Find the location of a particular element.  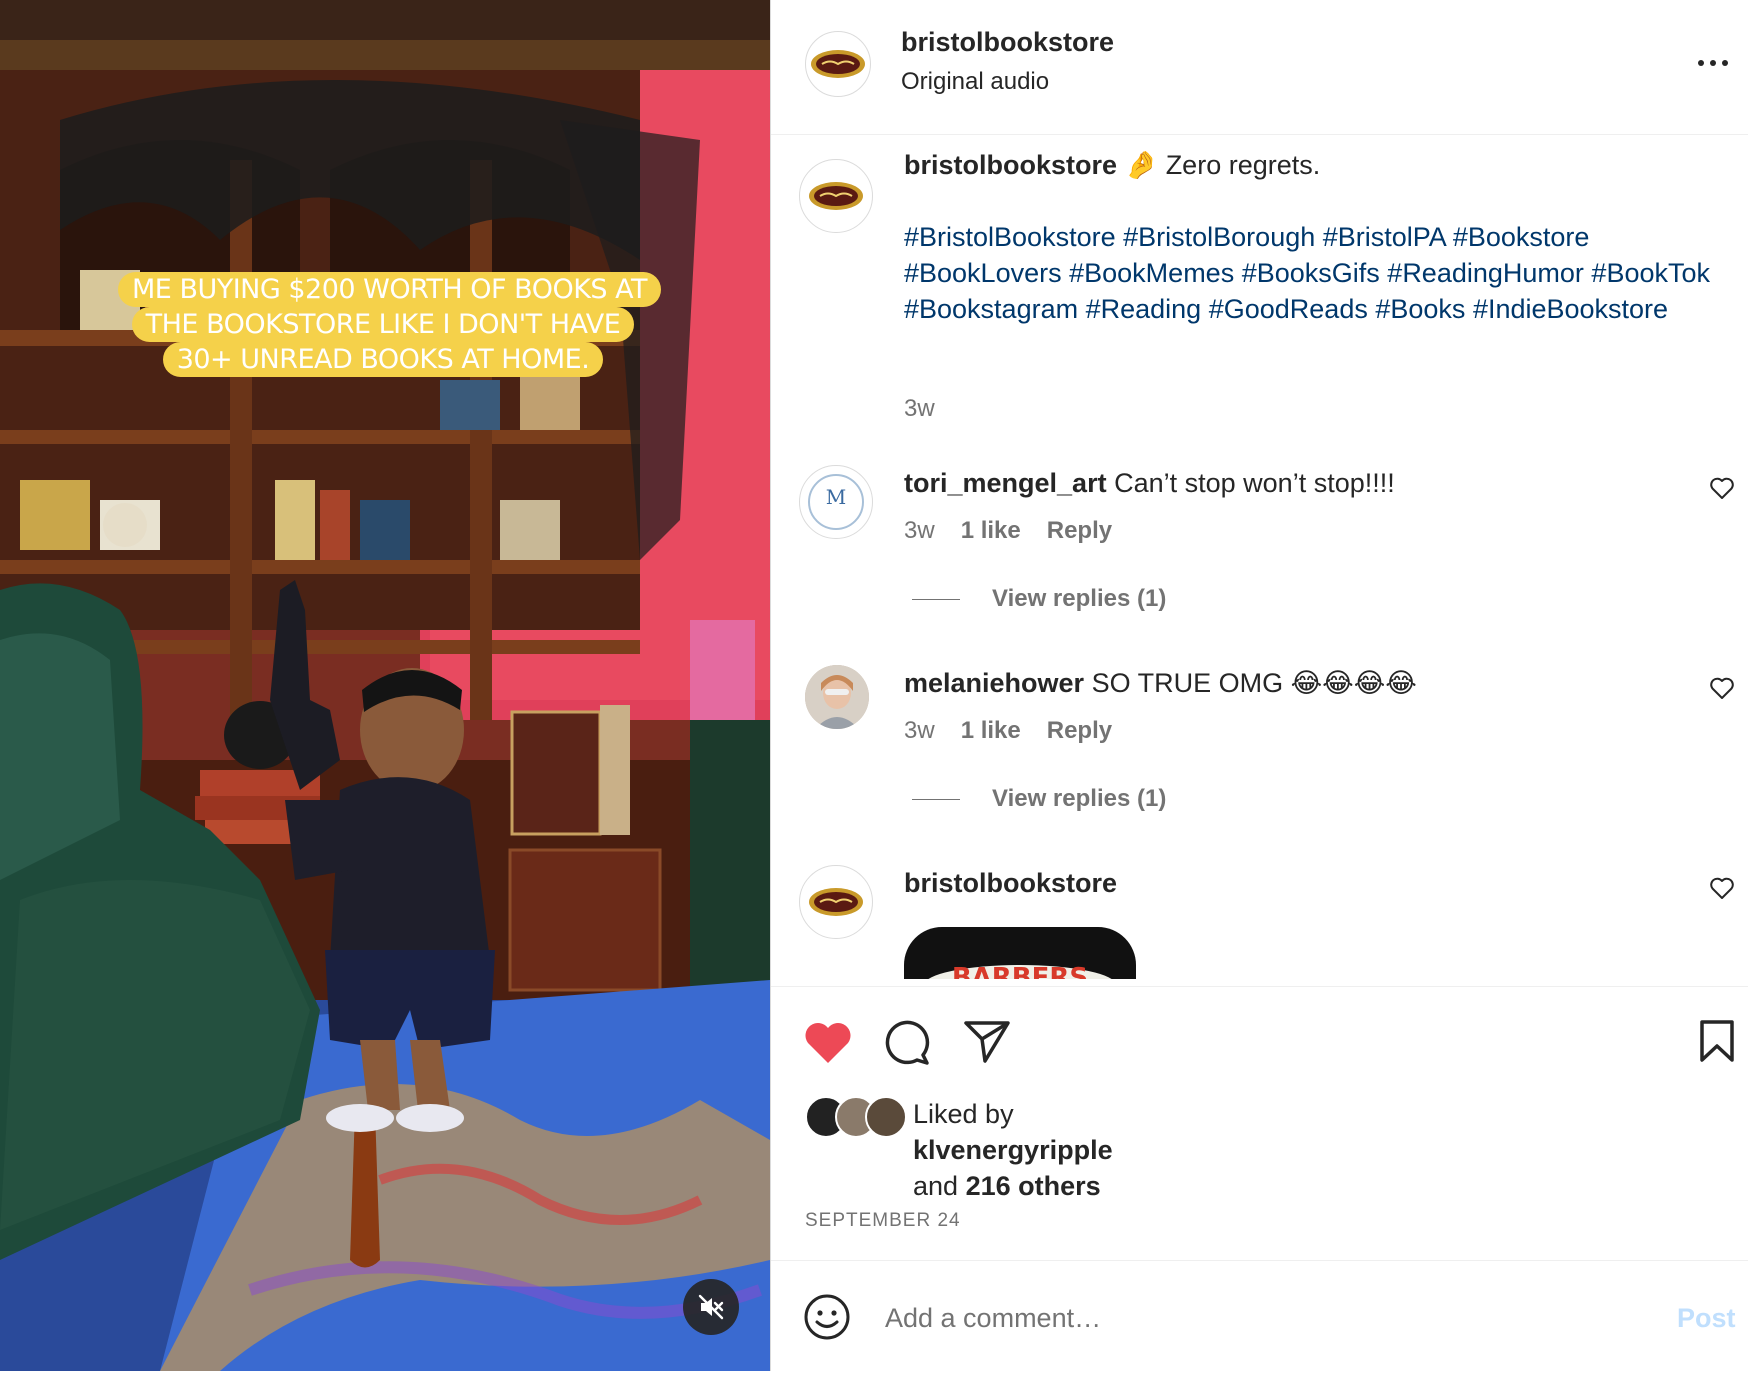

more-dots-icon is located at coordinates (1713, 63).